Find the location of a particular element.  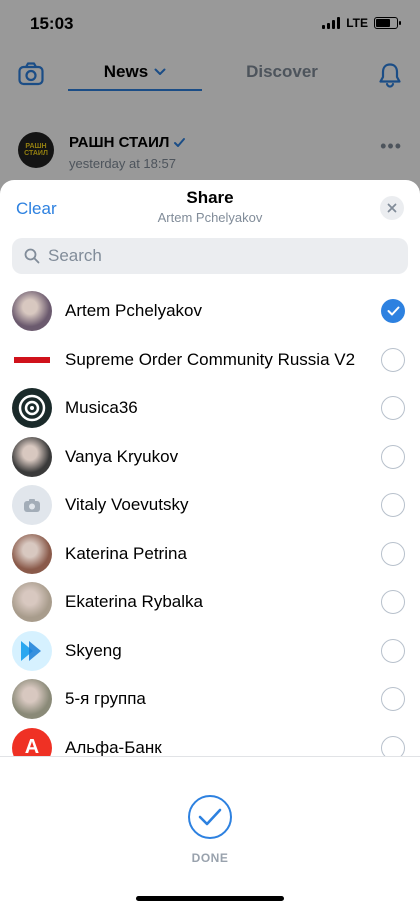

done-label: DONE is located at coordinates (210, 858).